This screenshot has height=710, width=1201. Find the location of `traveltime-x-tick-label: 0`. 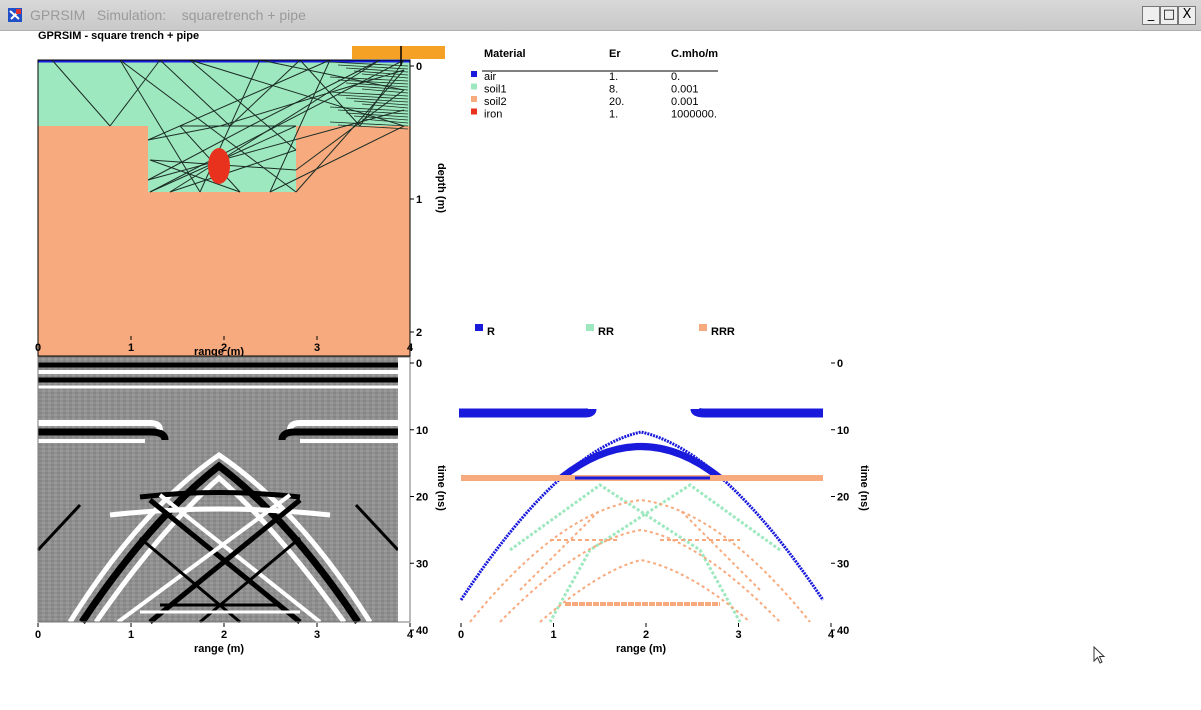

traveltime-x-tick-label: 0 is located at coordinates (461, 635).